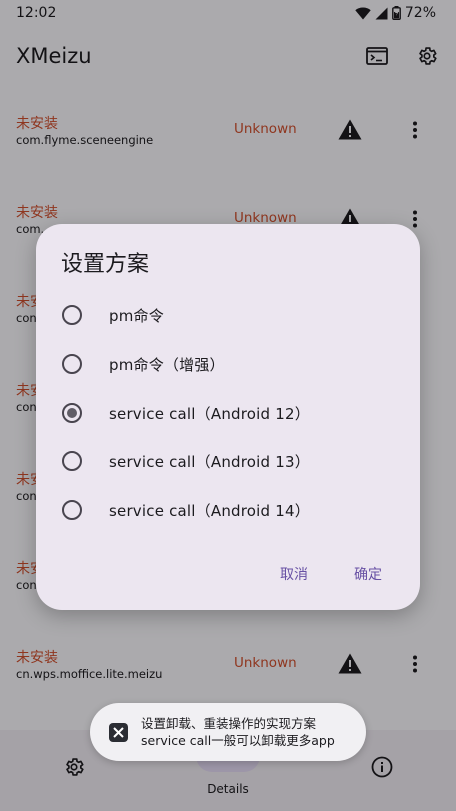 The image size is (456, 811). I want to click on option-label: service call（Android 14）, so click(209, 510).